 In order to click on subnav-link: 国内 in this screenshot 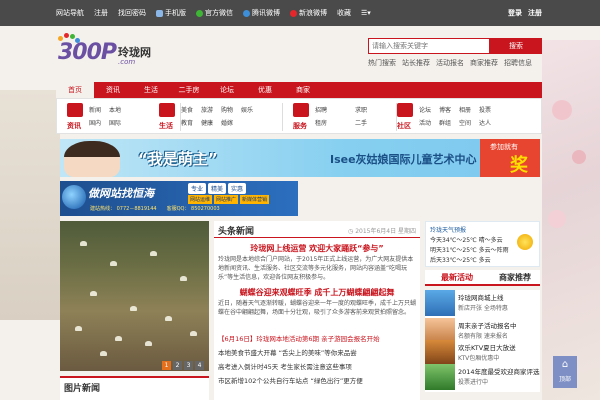, I will do `click(97, 122)`.